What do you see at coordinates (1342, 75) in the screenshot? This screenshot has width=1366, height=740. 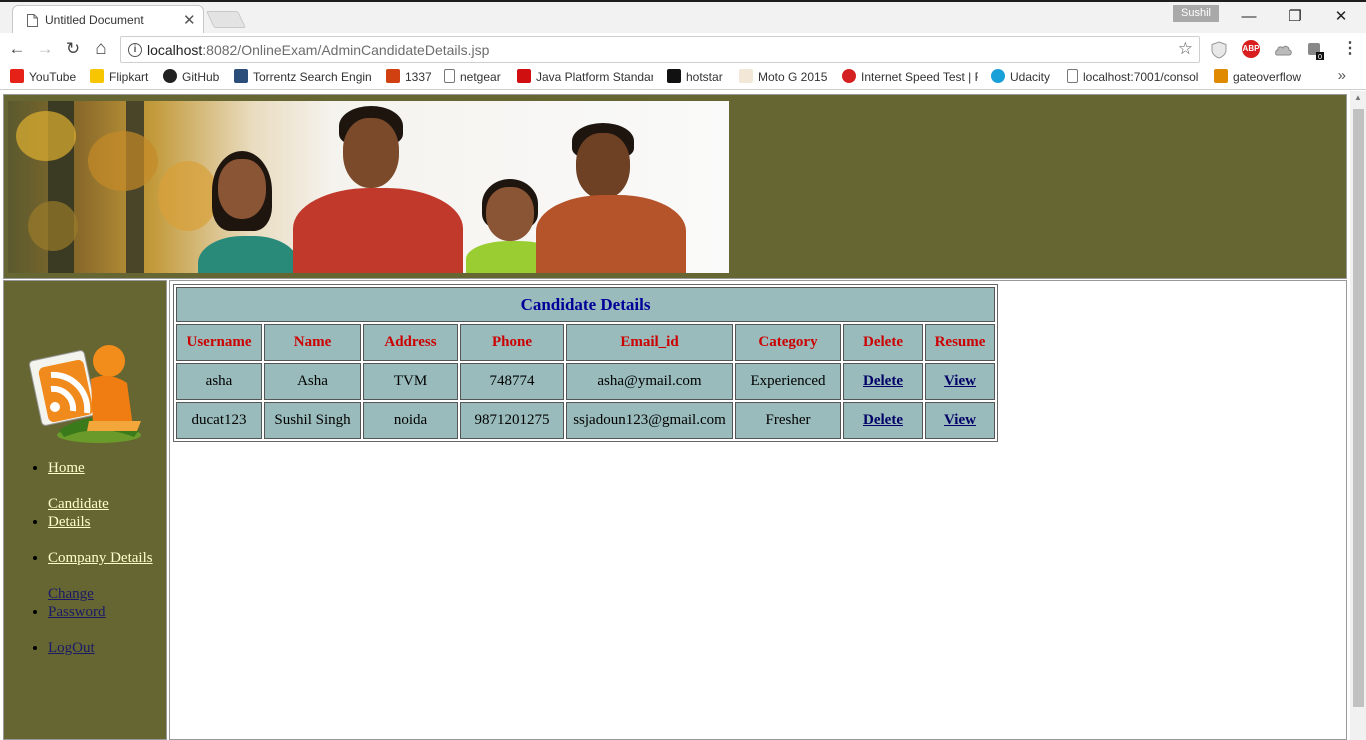 I see `bookmarks-more-icon: »` at bounding box center [1342, 75].